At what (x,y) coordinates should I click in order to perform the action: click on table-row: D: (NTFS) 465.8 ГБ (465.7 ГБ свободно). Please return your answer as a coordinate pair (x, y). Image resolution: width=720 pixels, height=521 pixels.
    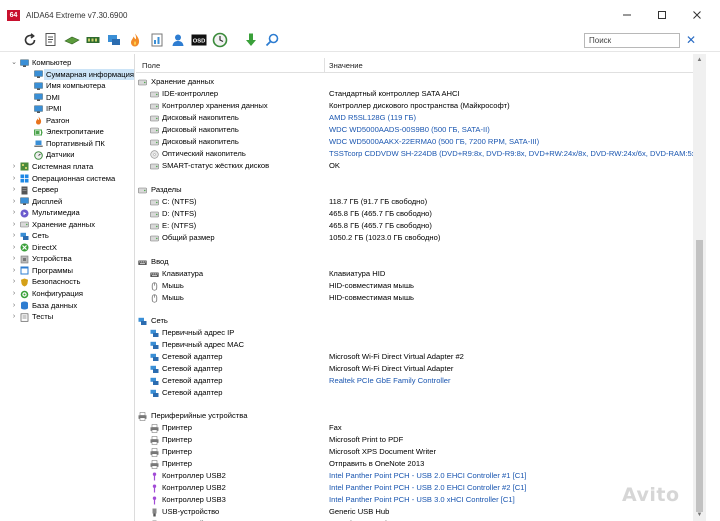
    Looking at the image, I should click on (414, 214).